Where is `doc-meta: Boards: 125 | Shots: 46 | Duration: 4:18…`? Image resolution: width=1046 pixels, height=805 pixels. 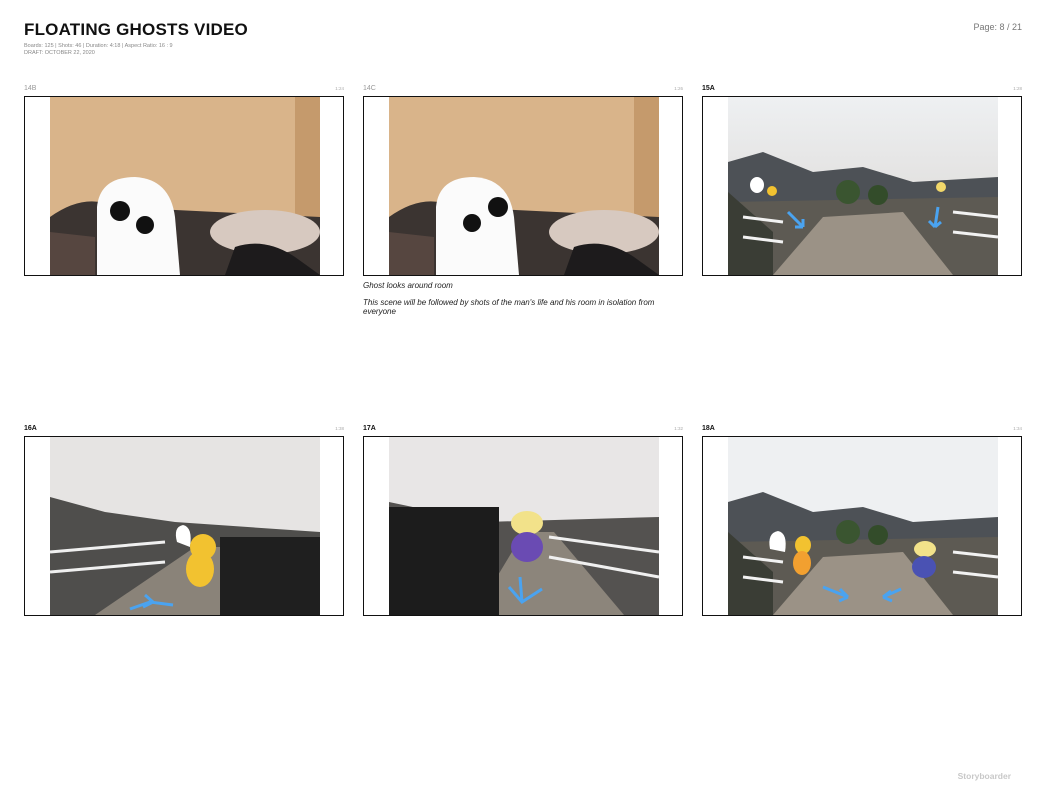
doc-meta: Boards: 125 | Shots: 46 | Duration: 4:18… is located at coordinates (98, 50).